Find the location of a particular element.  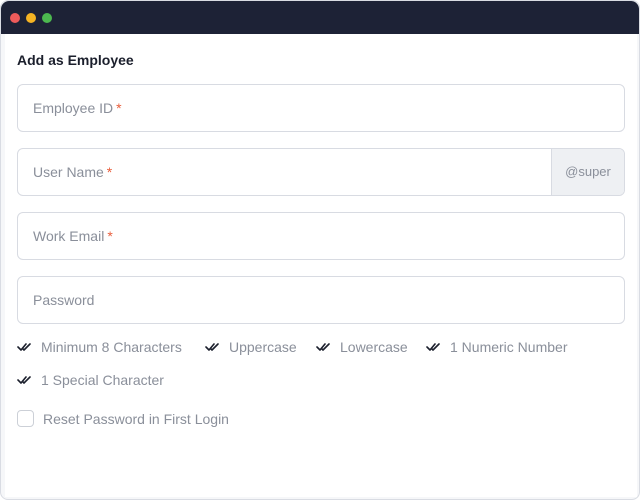

password-input: Password is located at coordinates (321, 300).